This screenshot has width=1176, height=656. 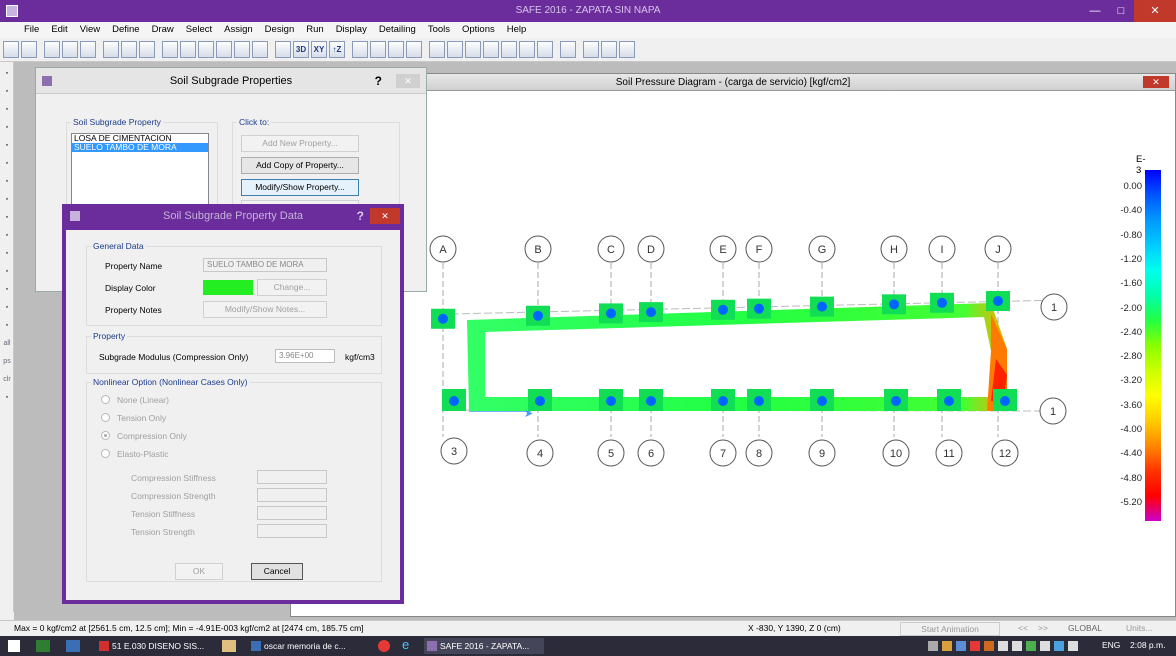 I want to click on pencil-icon, so click(x=111, y=49).